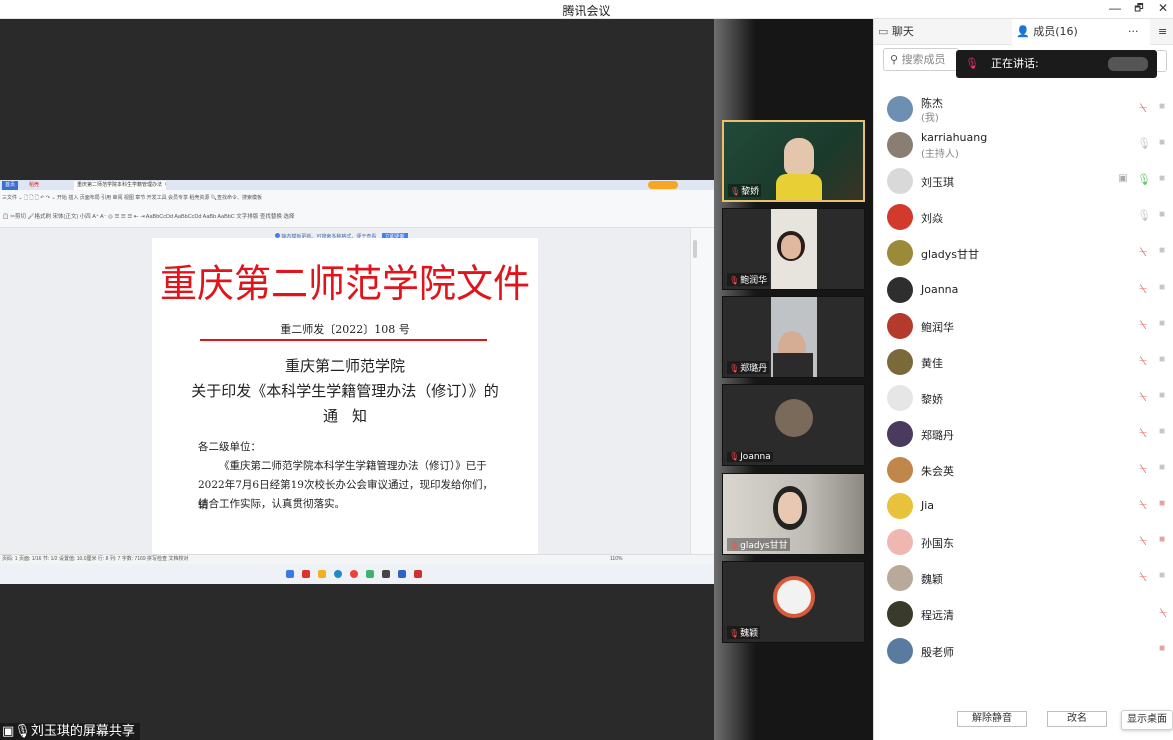  Describe the element at coordinates (402, 574) in the screenshot. I see `meeting-icon` at that location.